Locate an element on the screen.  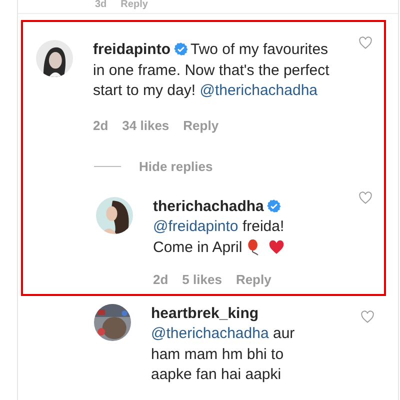
username: therichachadha is located at coordinates (208, 206).